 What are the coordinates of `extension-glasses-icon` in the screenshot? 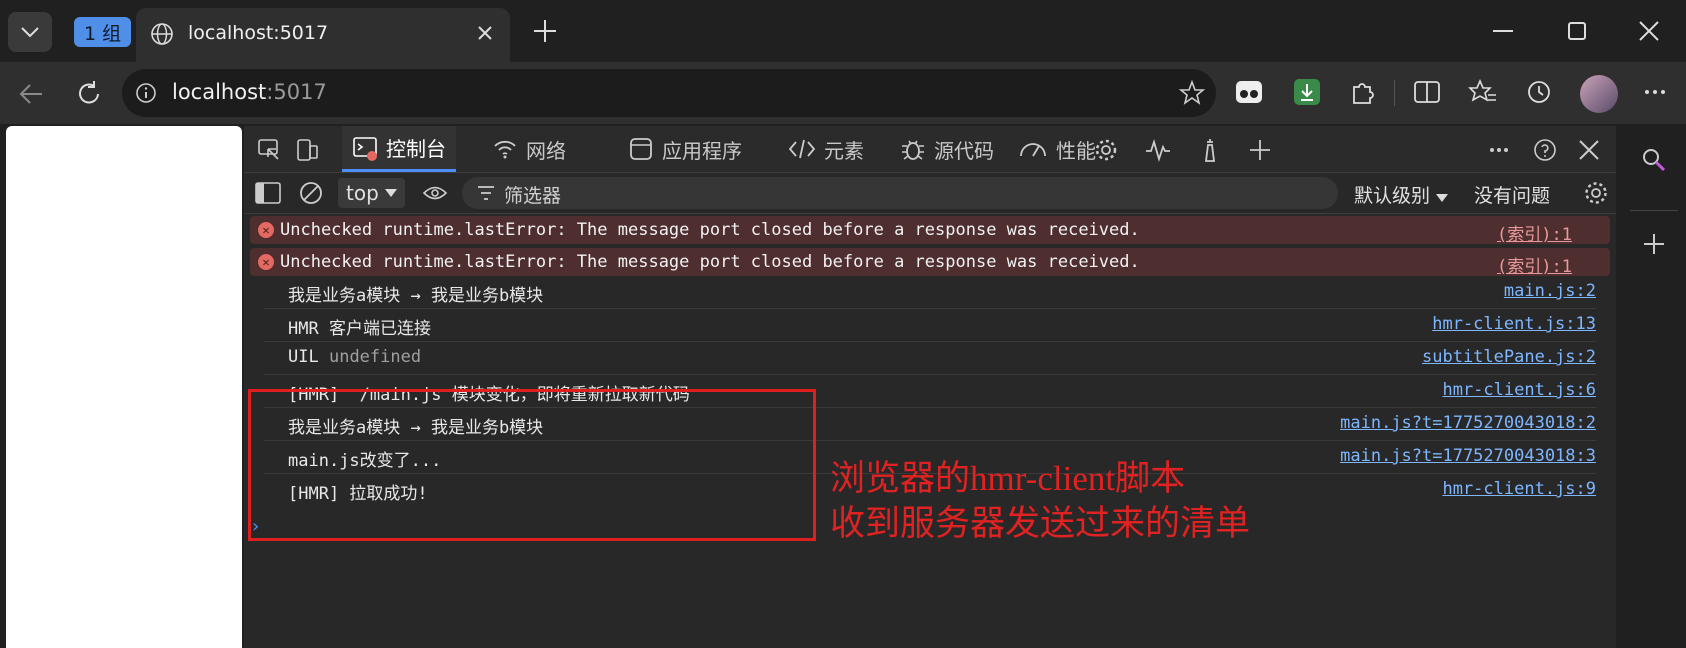 It's located at (1249, 92).